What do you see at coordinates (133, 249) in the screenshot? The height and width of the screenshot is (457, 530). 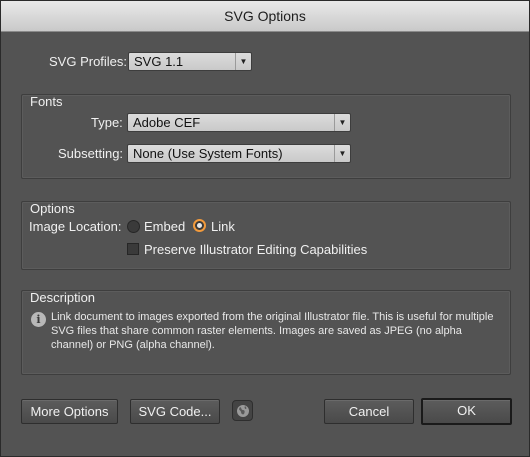 I see `preserve-editing-checkbox` at bounding box center [133, 249].